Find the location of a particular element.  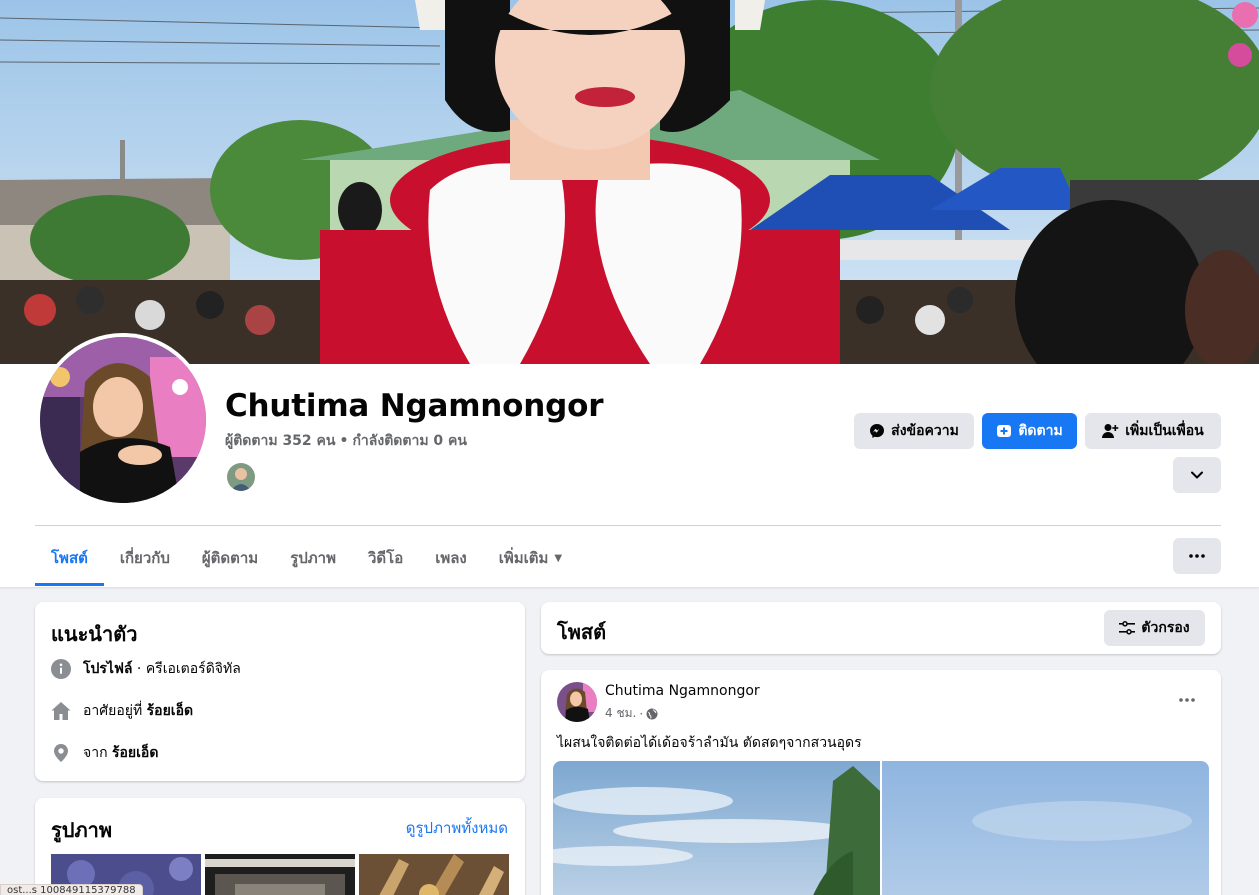

post-images is located at coordinates (881, 828).